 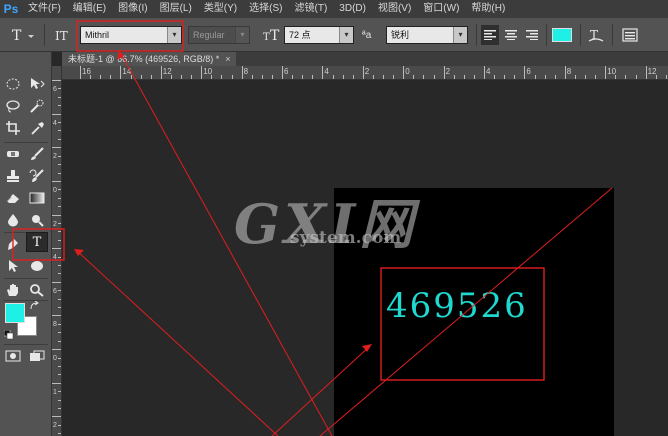 What do you see at coordinates (13, 198) in the screenshot?
I see `eraser-tool` at bounding box center [13, 198].